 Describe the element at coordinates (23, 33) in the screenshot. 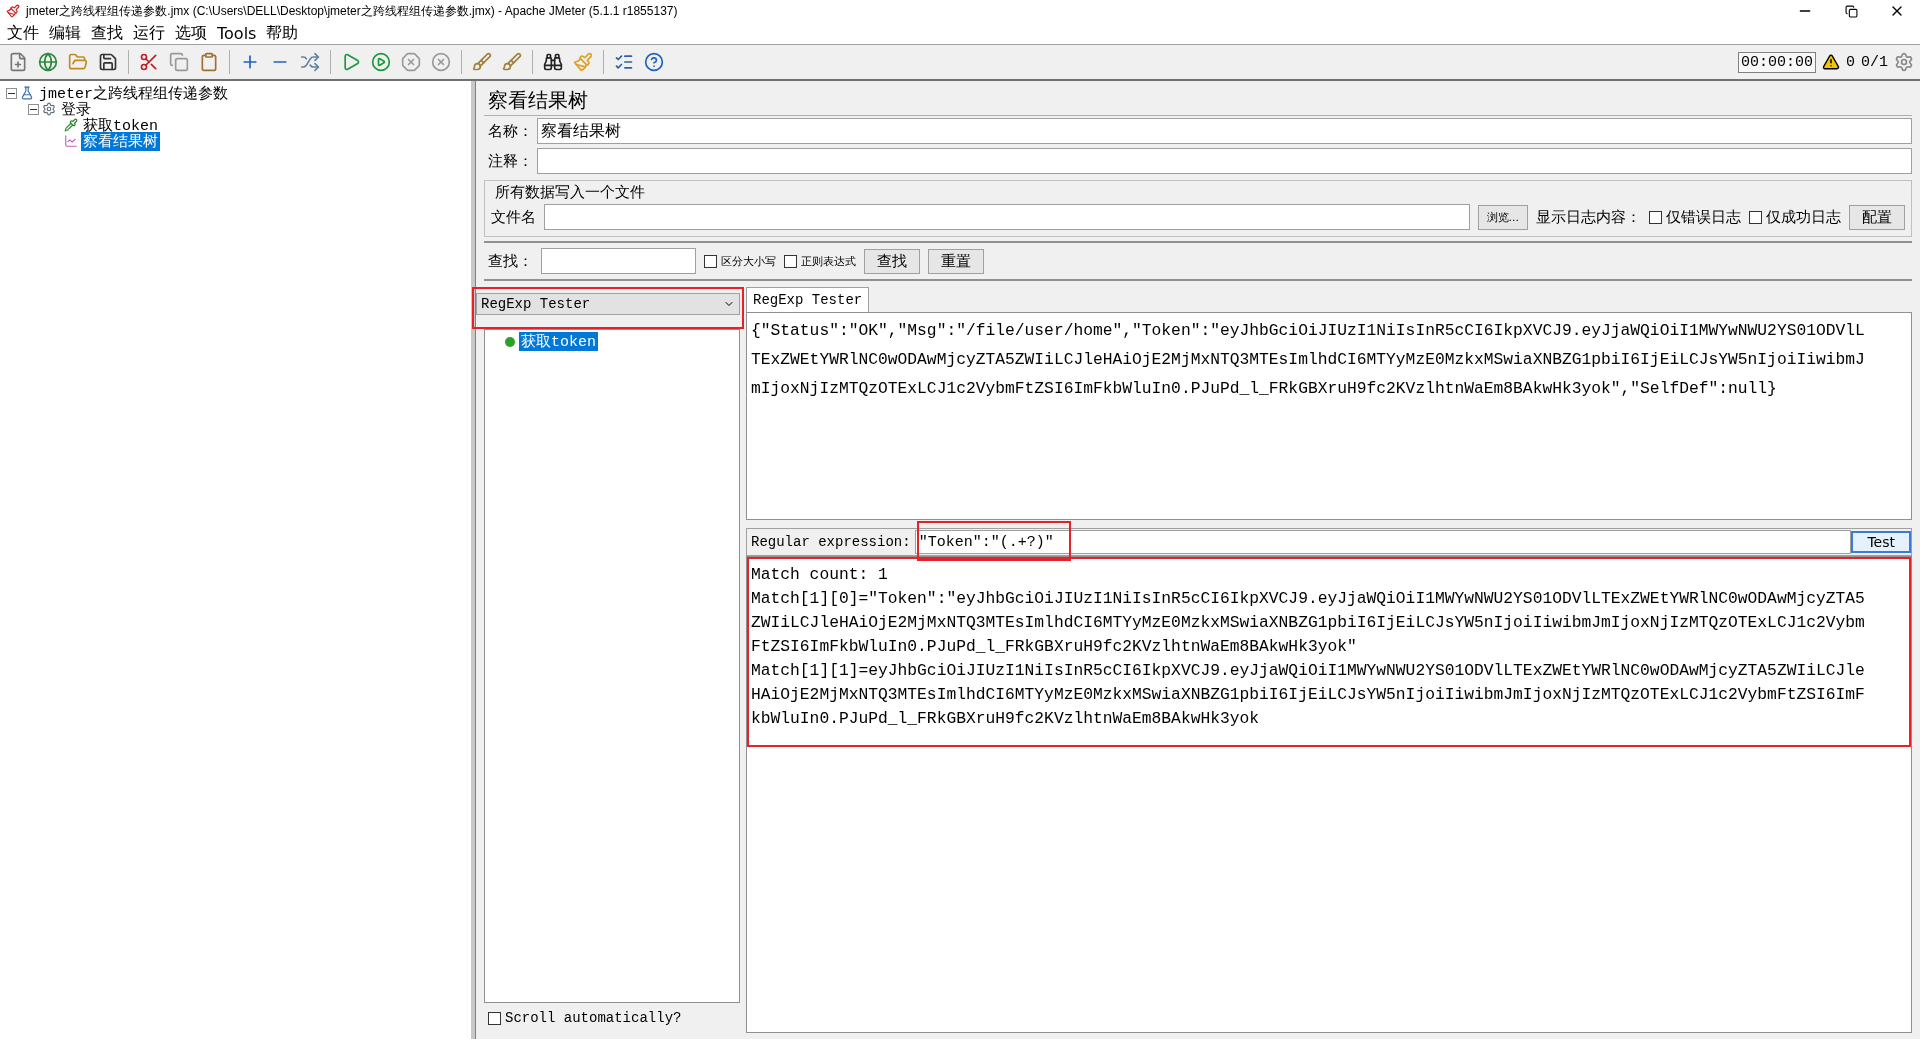

I see `menu-item: 文件` at that location.